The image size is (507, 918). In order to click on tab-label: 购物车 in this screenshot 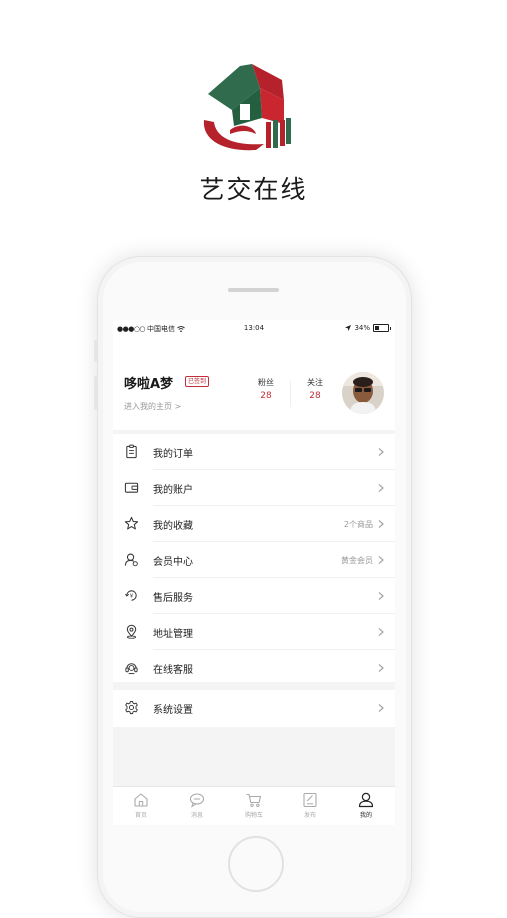, I will do `click(253, 815)`.